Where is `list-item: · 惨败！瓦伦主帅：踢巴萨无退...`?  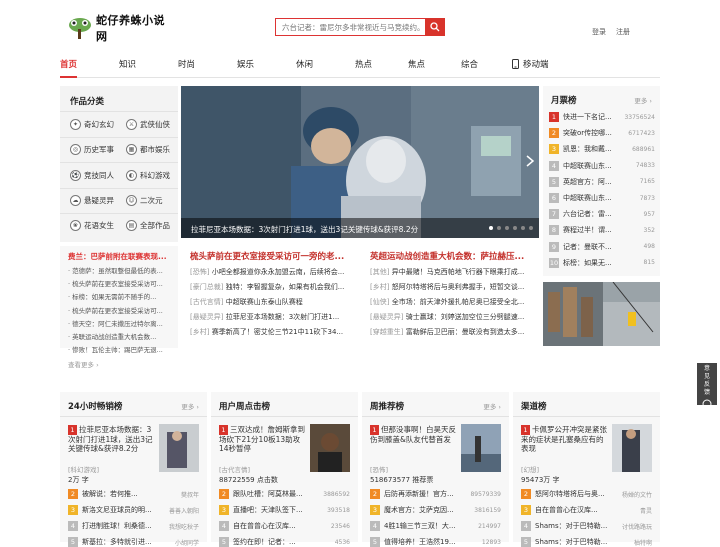 list-item: · 惨败！瓦伦主帅：踢巴萨无退... is located at coordinates (119, 350).